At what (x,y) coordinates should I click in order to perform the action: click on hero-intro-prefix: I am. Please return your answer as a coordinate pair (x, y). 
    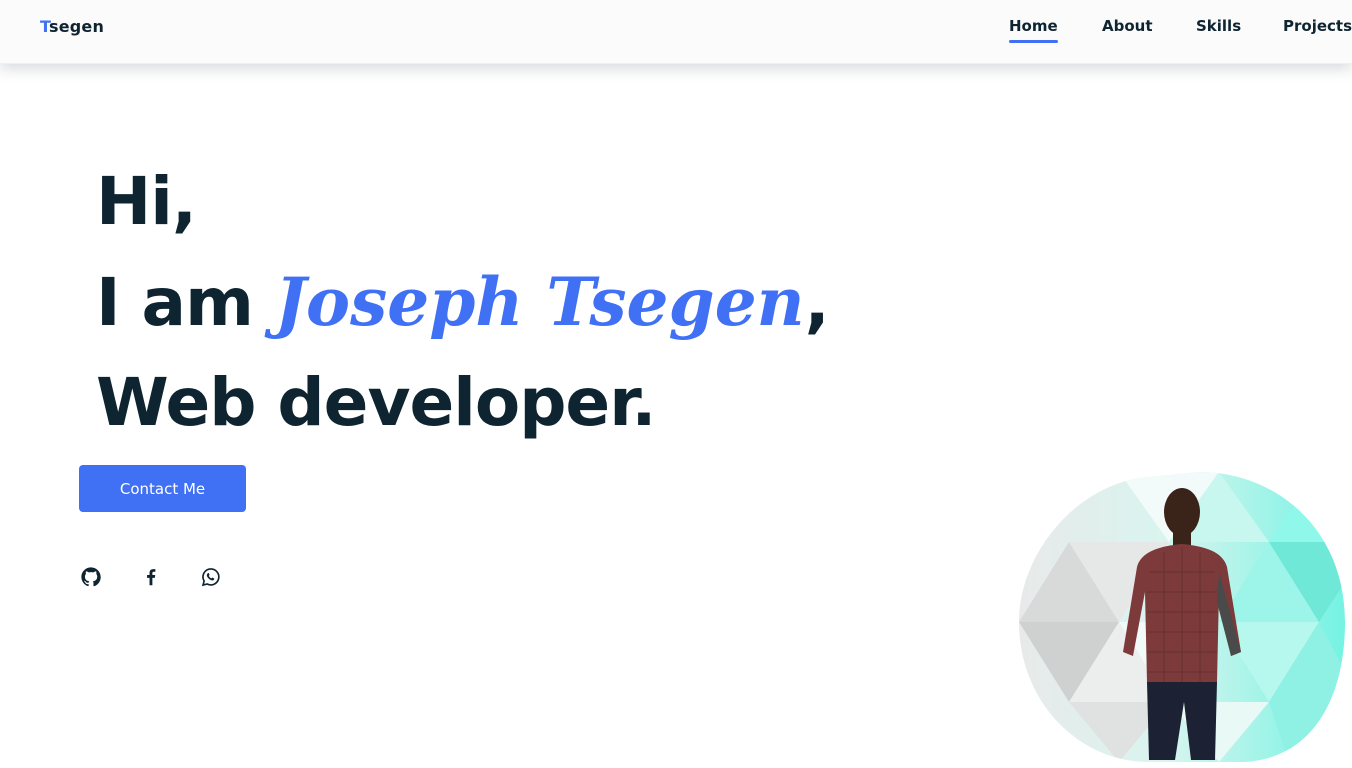
    Looking at the image, I should click on (185, 302).